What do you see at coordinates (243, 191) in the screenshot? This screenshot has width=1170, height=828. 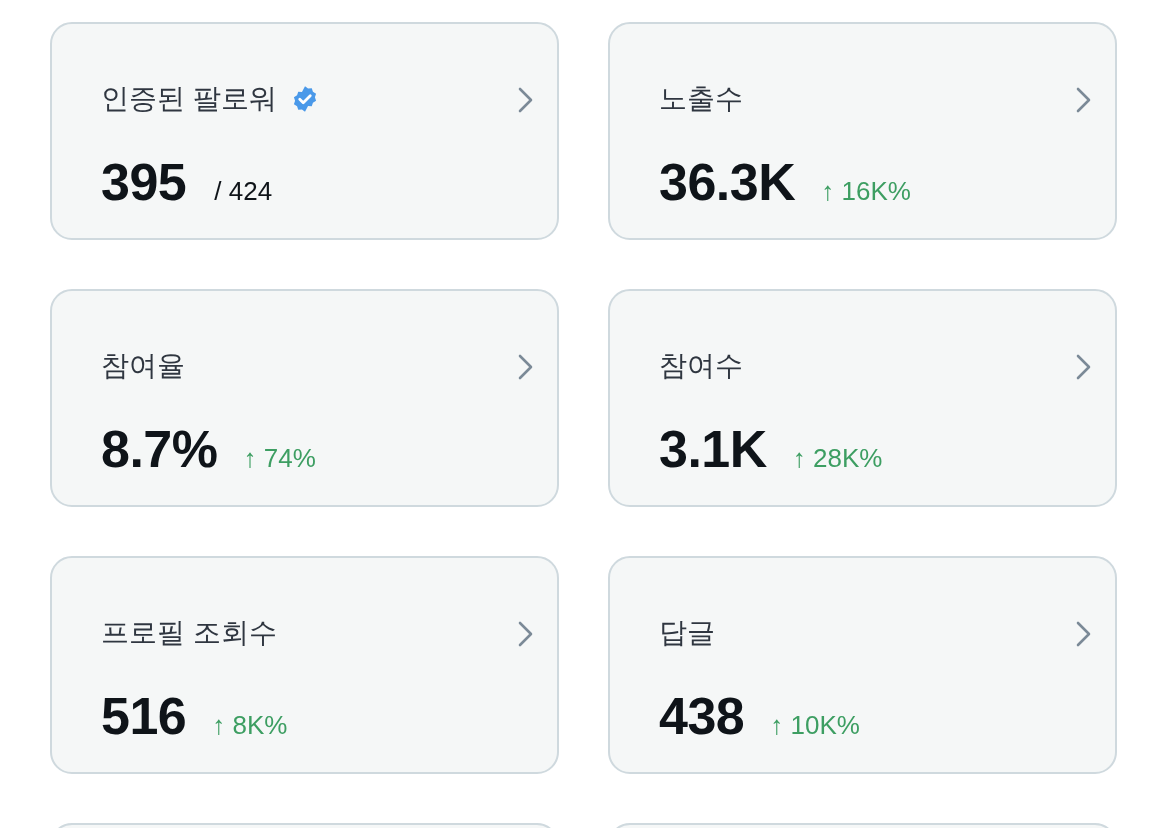 I see `total-count: / 424` at bounding box center [243, 191].